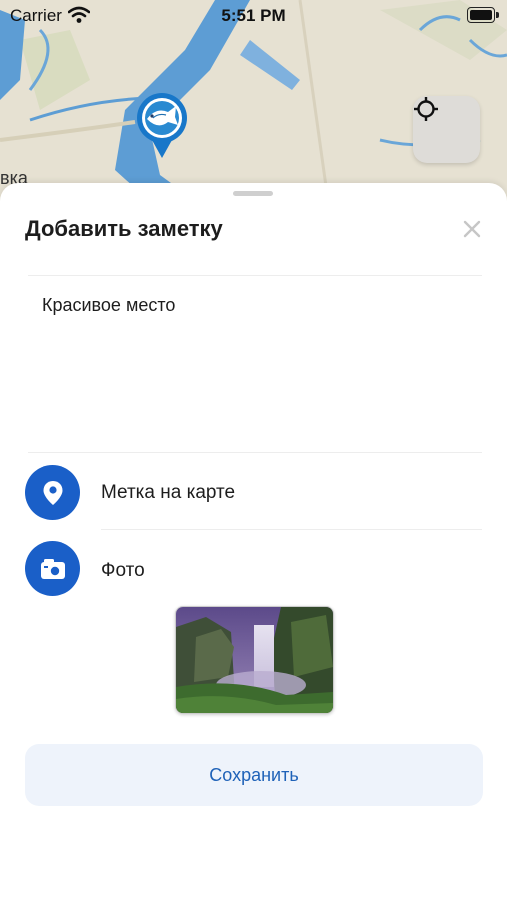 Image resolution: width=507 pixels, height=900 pixels. I want to click on waterfall-photo-image, so click(254, 660).